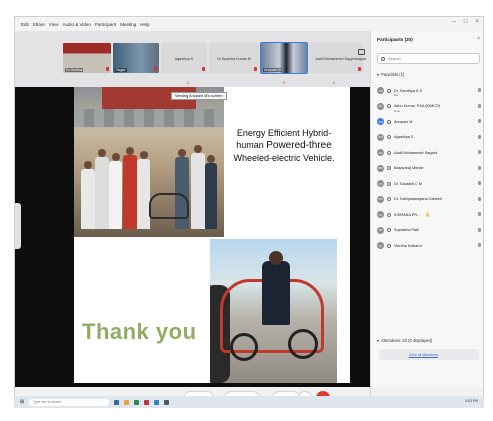  What do you see at coordinates (430, 231) in the screenshot?
I see `participant-row: SP Suprabha Patil` at bounding box center [430, 231].